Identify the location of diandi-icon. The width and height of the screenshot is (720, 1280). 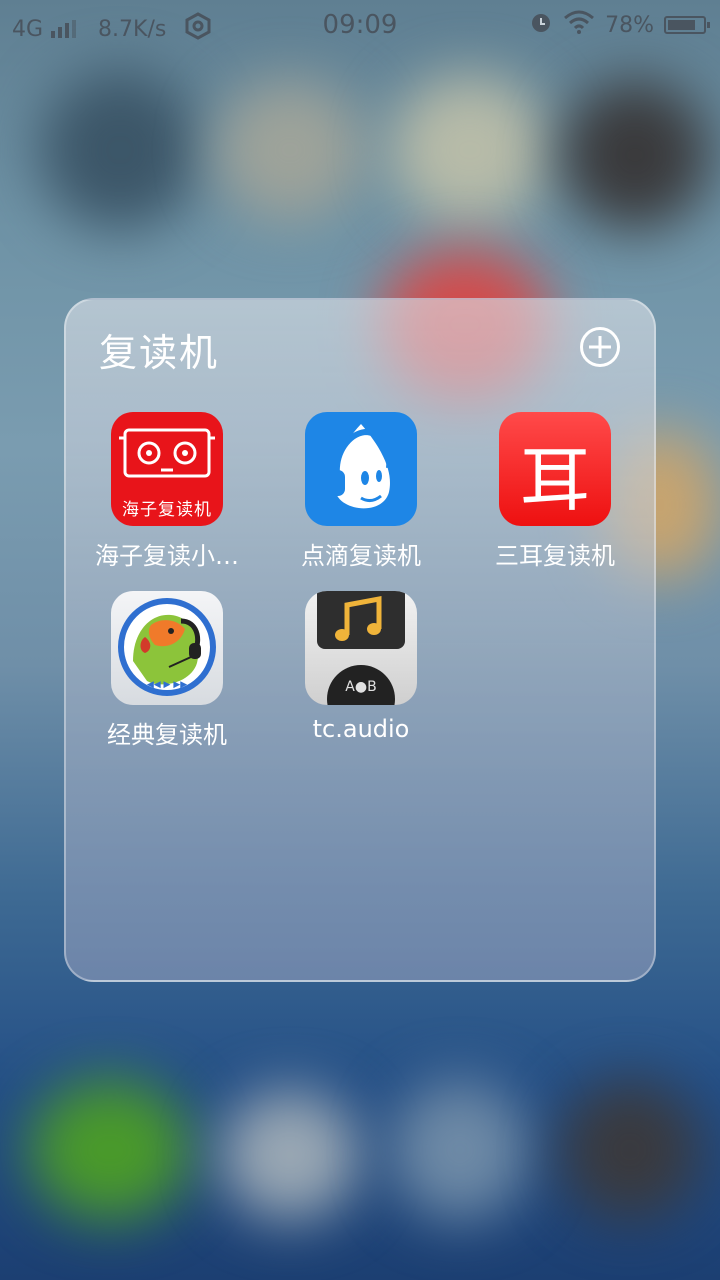
(361, 469).